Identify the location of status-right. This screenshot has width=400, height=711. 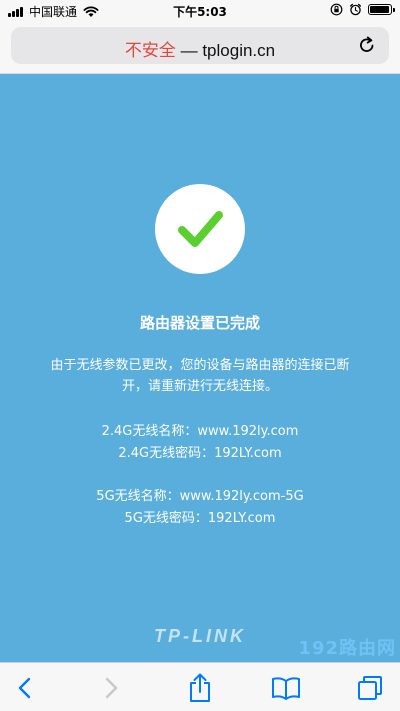
(362, 9).